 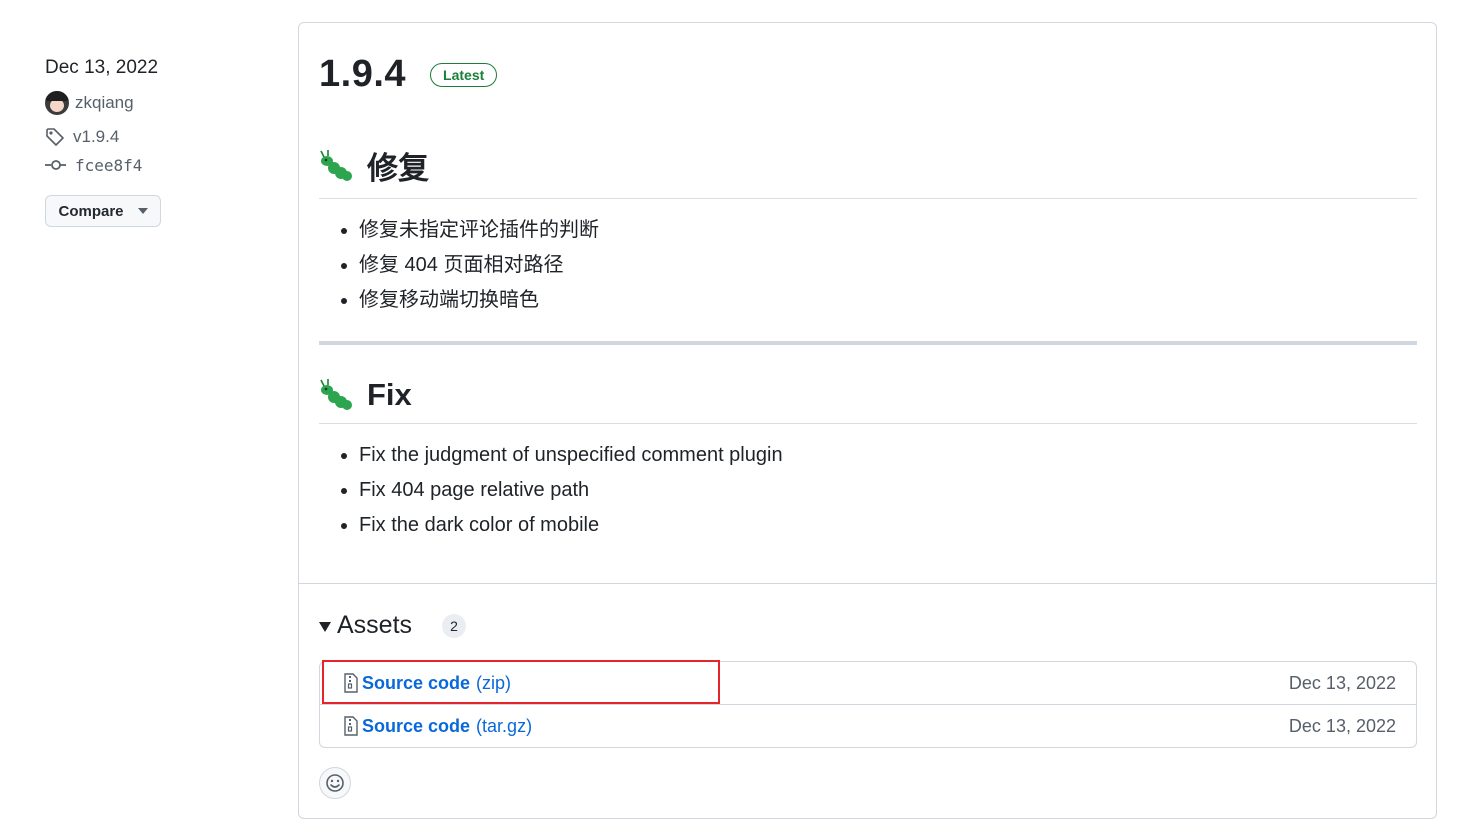 I want to click on add-reaction-button, so click(x=335, y=783).